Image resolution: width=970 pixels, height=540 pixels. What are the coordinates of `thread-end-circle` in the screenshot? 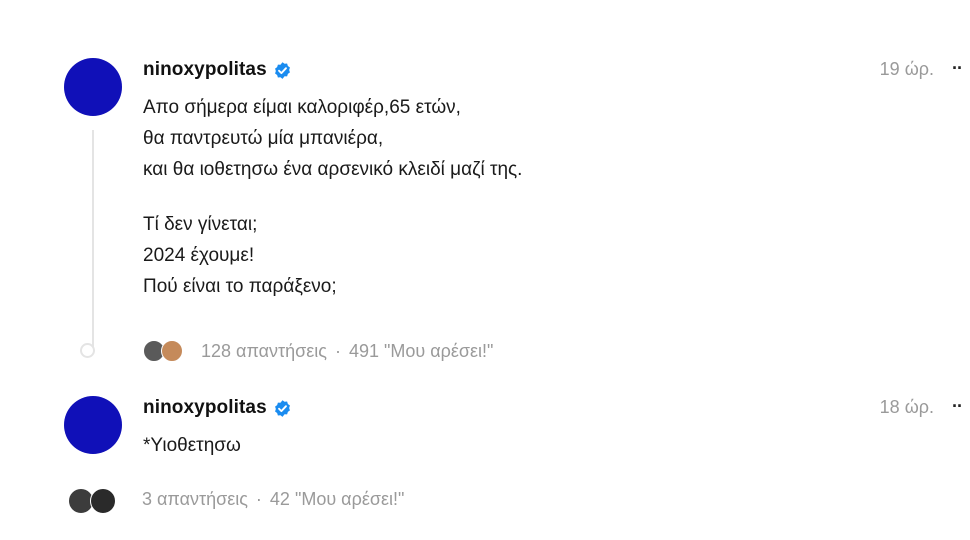 It's located at (87, 350).